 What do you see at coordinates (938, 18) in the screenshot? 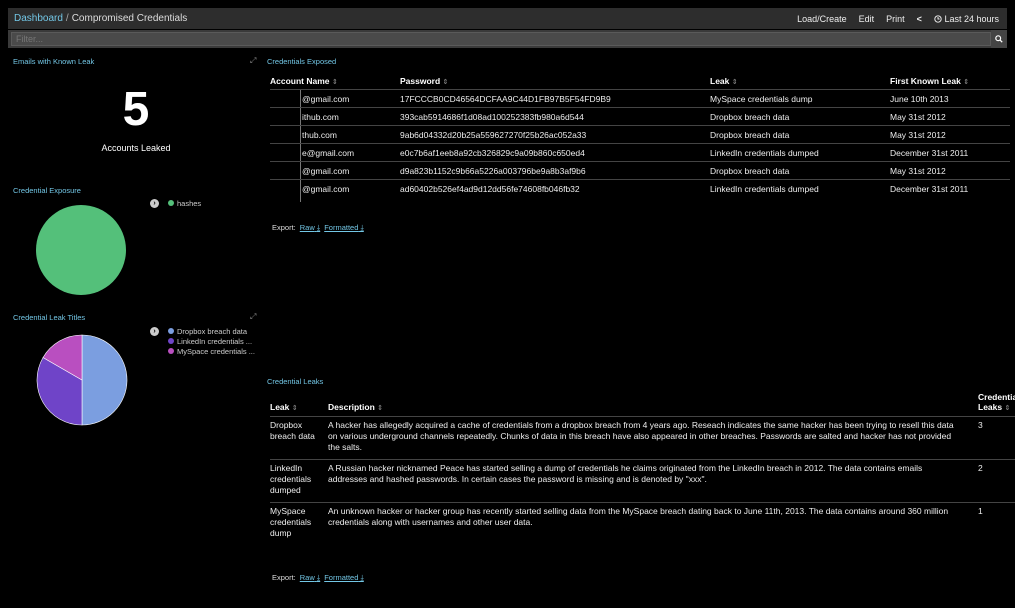
I see `clock-icon` at bounding box center [938, 18].